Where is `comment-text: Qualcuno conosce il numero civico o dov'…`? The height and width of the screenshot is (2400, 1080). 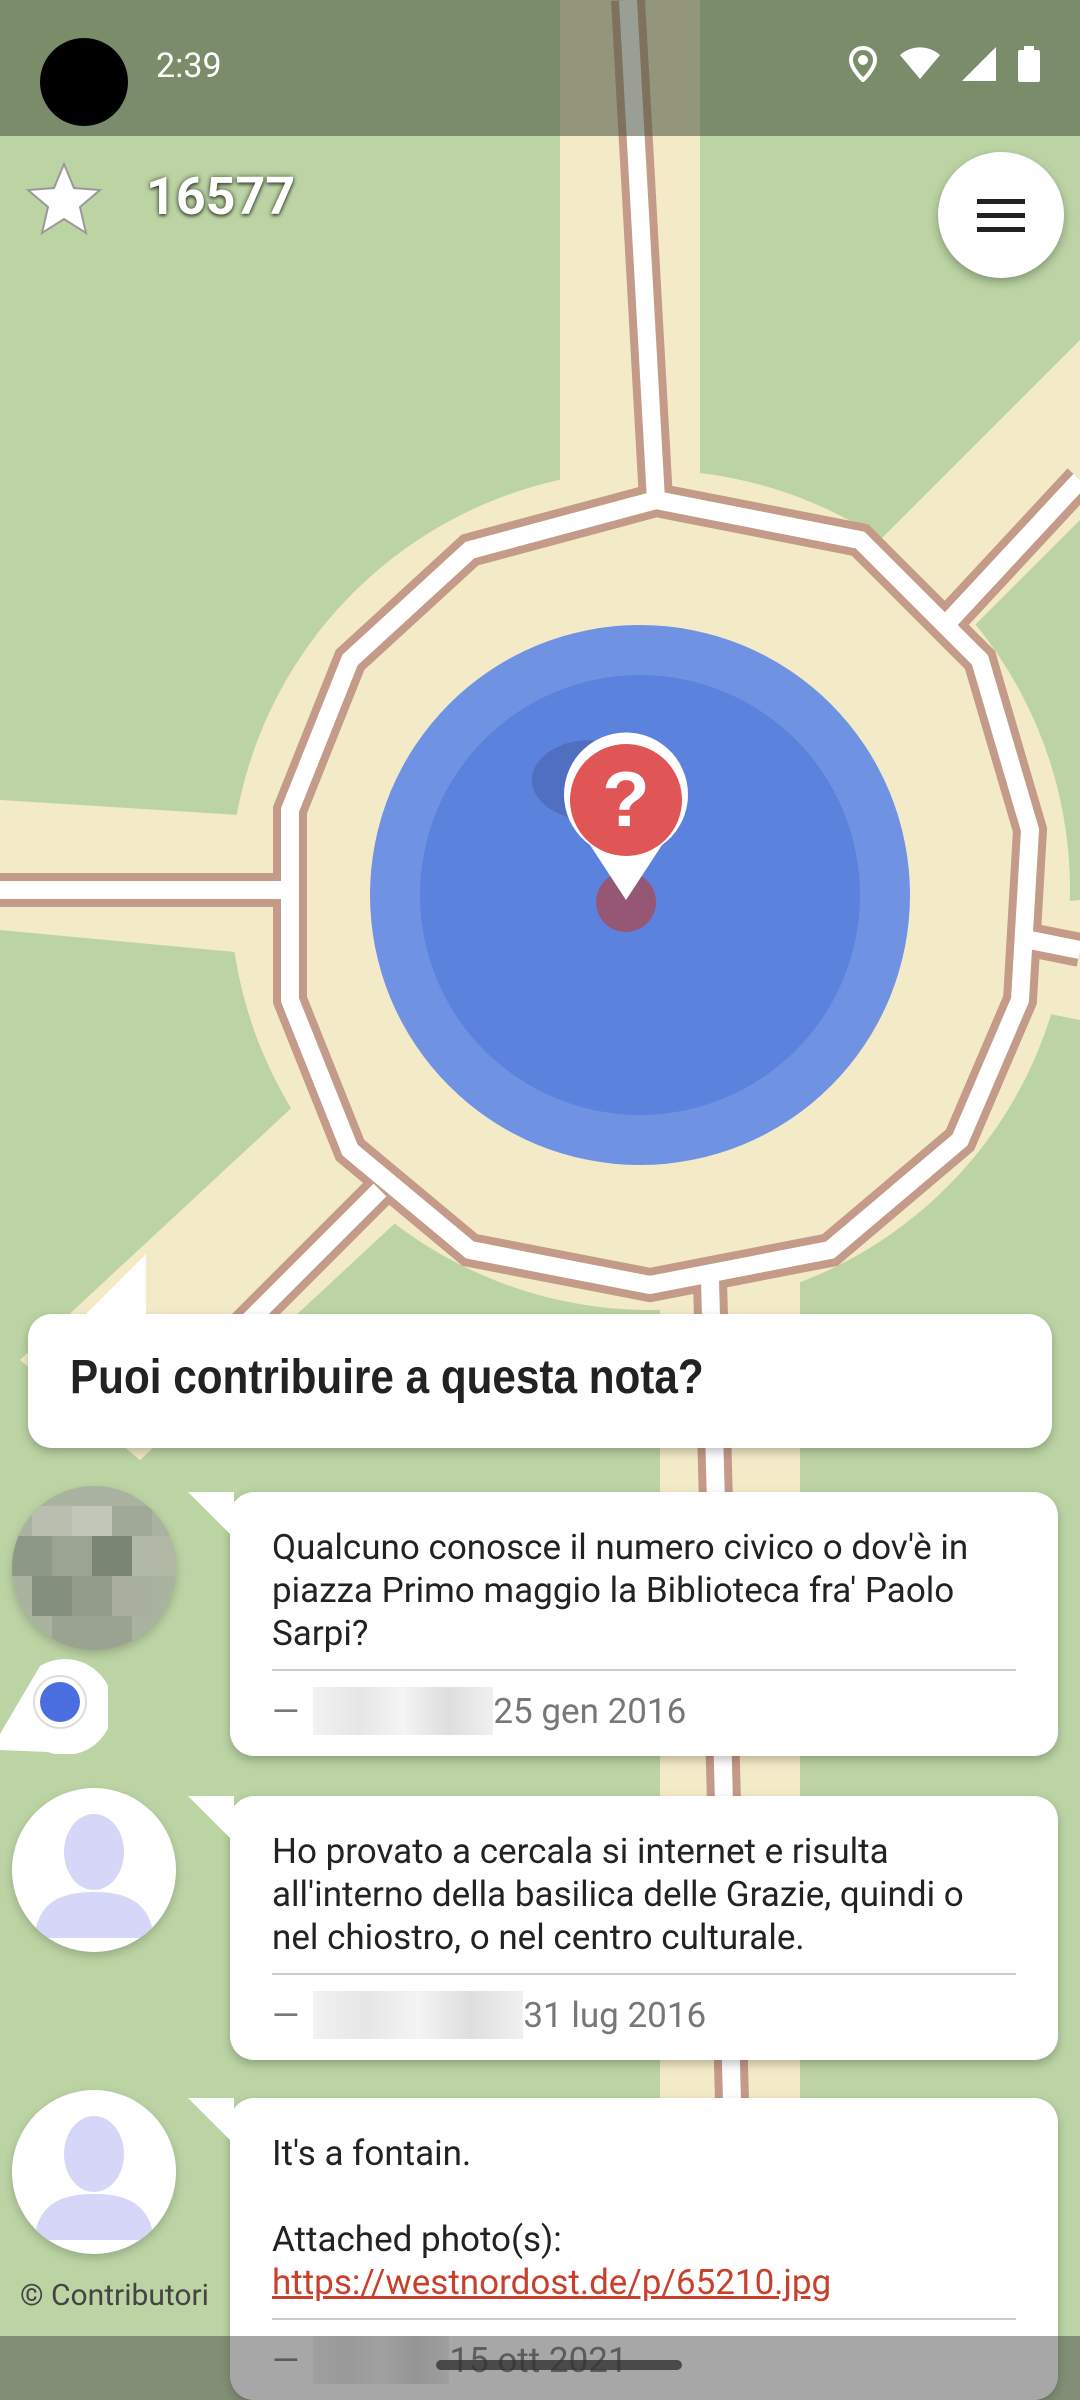 comment-text: Qualcuno conosce il numero civico o dov'… is located at coordinates (624, 1590).